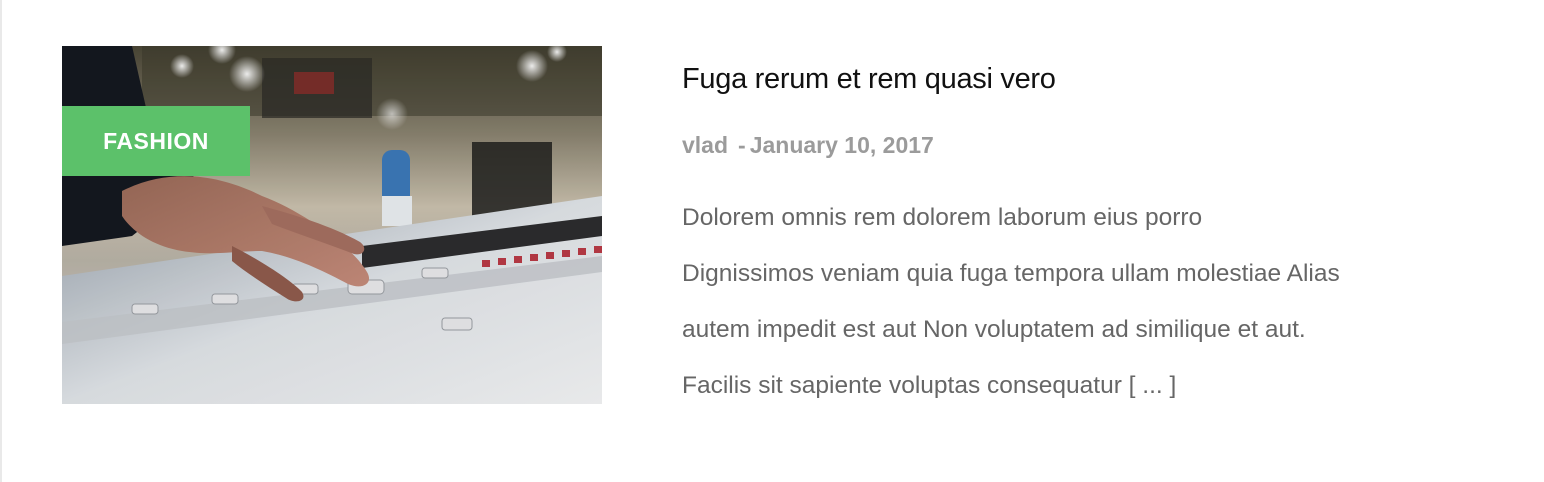 This screenshot has height=482, width=1544. Describe the element at coordinates (841, 145) in the screenshot. I see `post-date: January 10, 2017` at that location.